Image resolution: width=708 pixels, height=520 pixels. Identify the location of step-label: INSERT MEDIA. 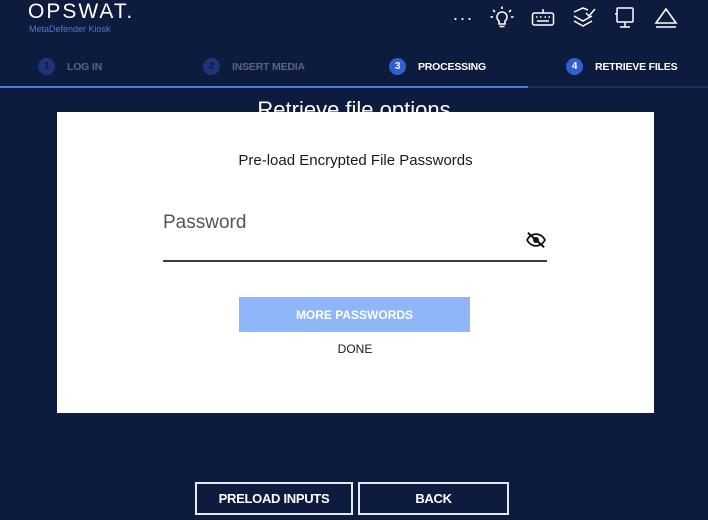
(268, 66).